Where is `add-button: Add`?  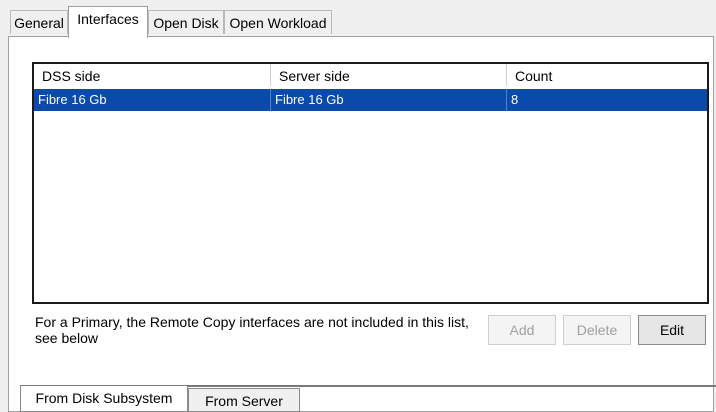
add-button: Add is located at coordinates (522, 330).